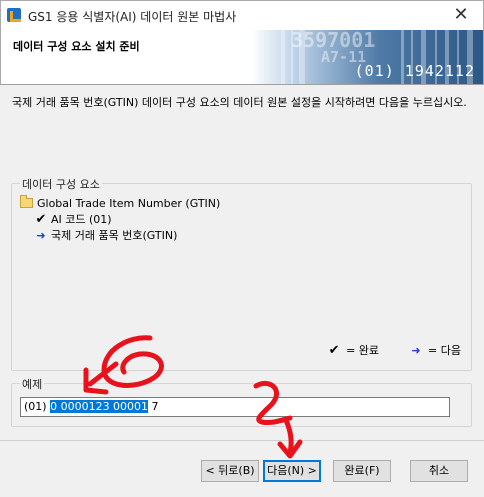 This screenshot has width=484, height=497. I want to click on legend-done-label: = 완료, so click(363, 350).